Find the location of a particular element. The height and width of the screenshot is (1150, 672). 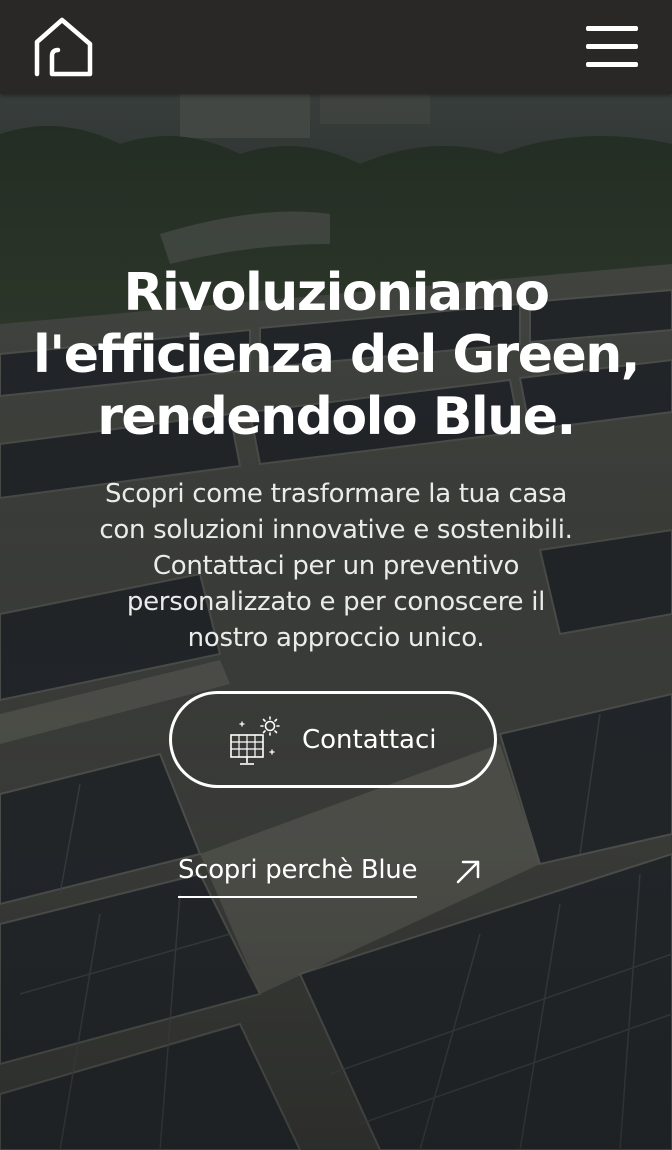

why-blue-link-label: Scopri perchè Blue is located at coordinates (297, 875).